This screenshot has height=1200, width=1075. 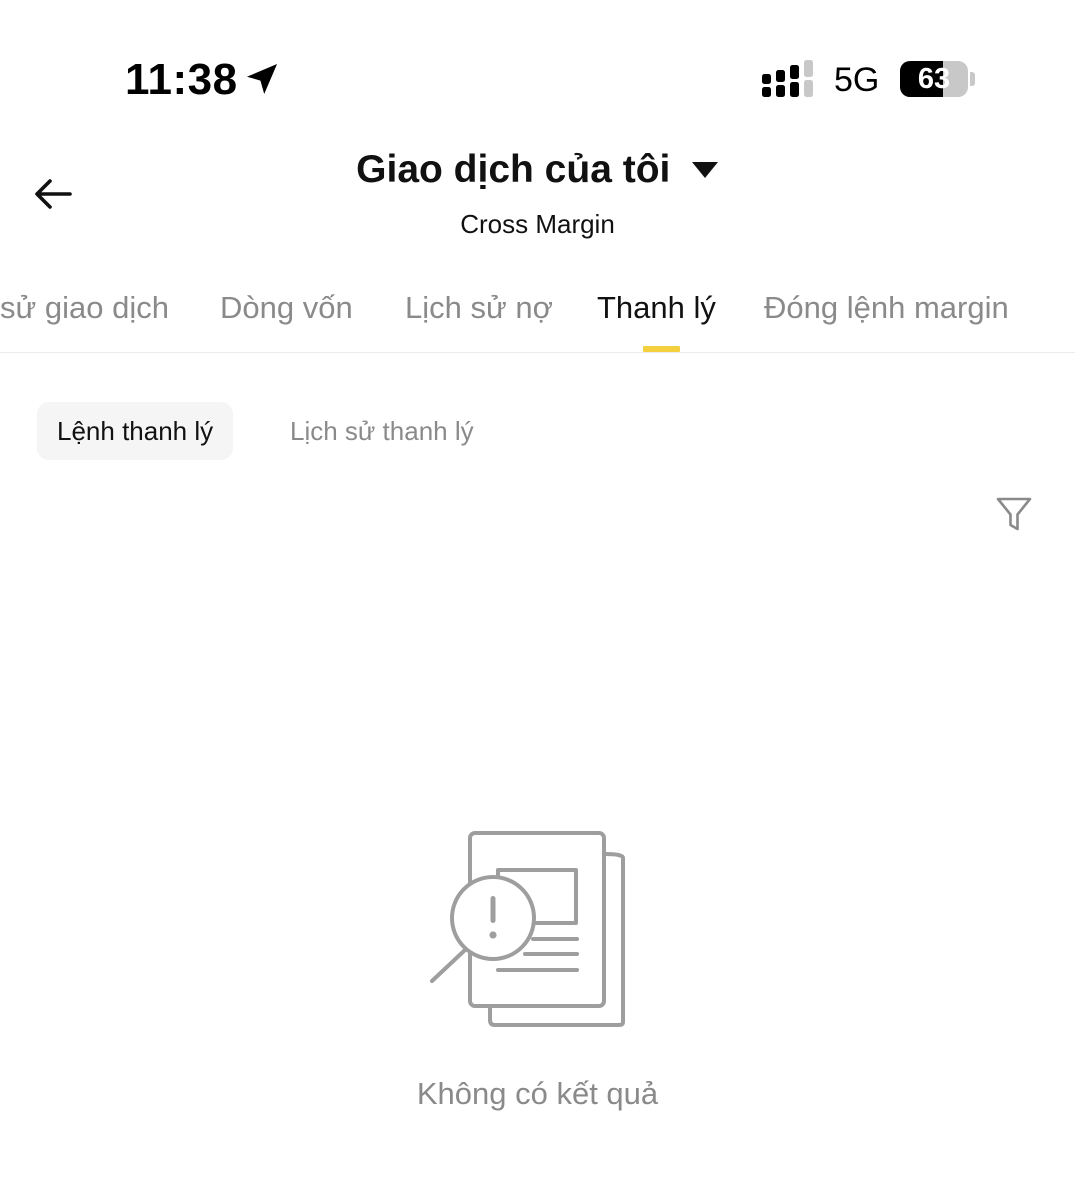 What do you see at coordinates (135, 431) in the screenshot?
I see `subtab-liquidation-orders: Lệnh thanh lý` at bounding box center [135, 431].